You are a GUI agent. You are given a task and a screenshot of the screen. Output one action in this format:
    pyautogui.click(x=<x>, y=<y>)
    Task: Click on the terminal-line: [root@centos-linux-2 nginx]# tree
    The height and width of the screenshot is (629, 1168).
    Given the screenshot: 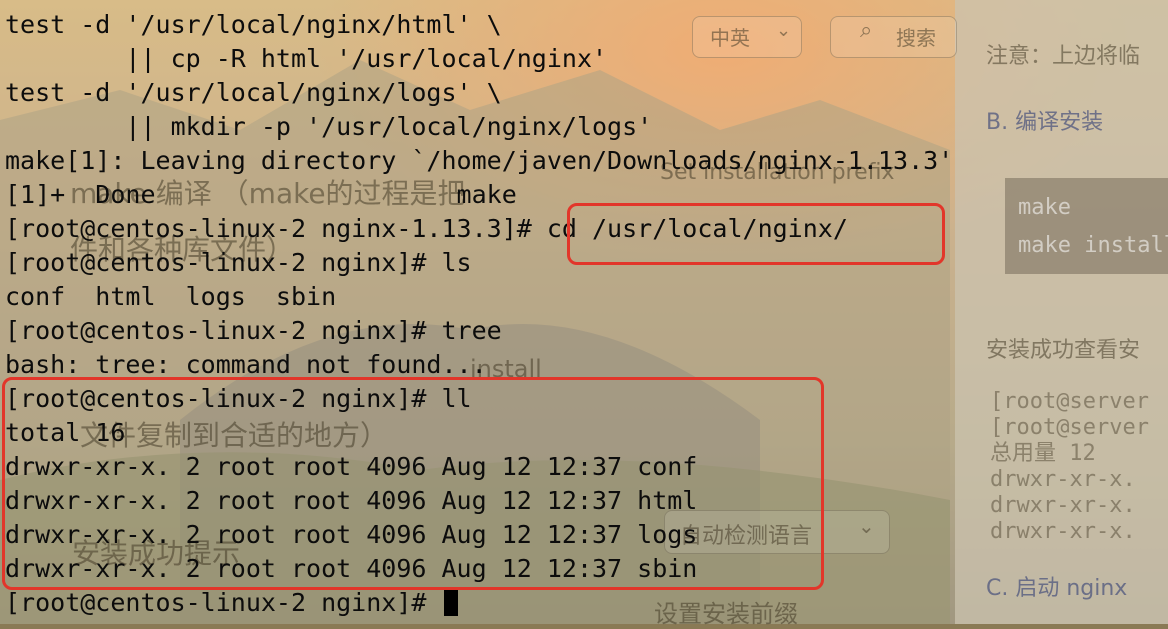 What is the action you would take?
    pyautogui.click(x=253, y=330)
    